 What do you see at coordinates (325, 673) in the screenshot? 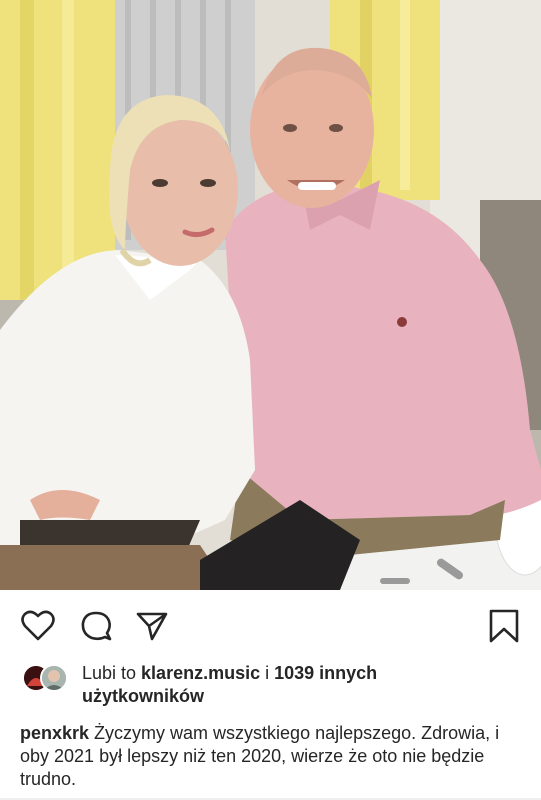
I see `likes-count: 1039 innych` at bounding box center [325, 673].